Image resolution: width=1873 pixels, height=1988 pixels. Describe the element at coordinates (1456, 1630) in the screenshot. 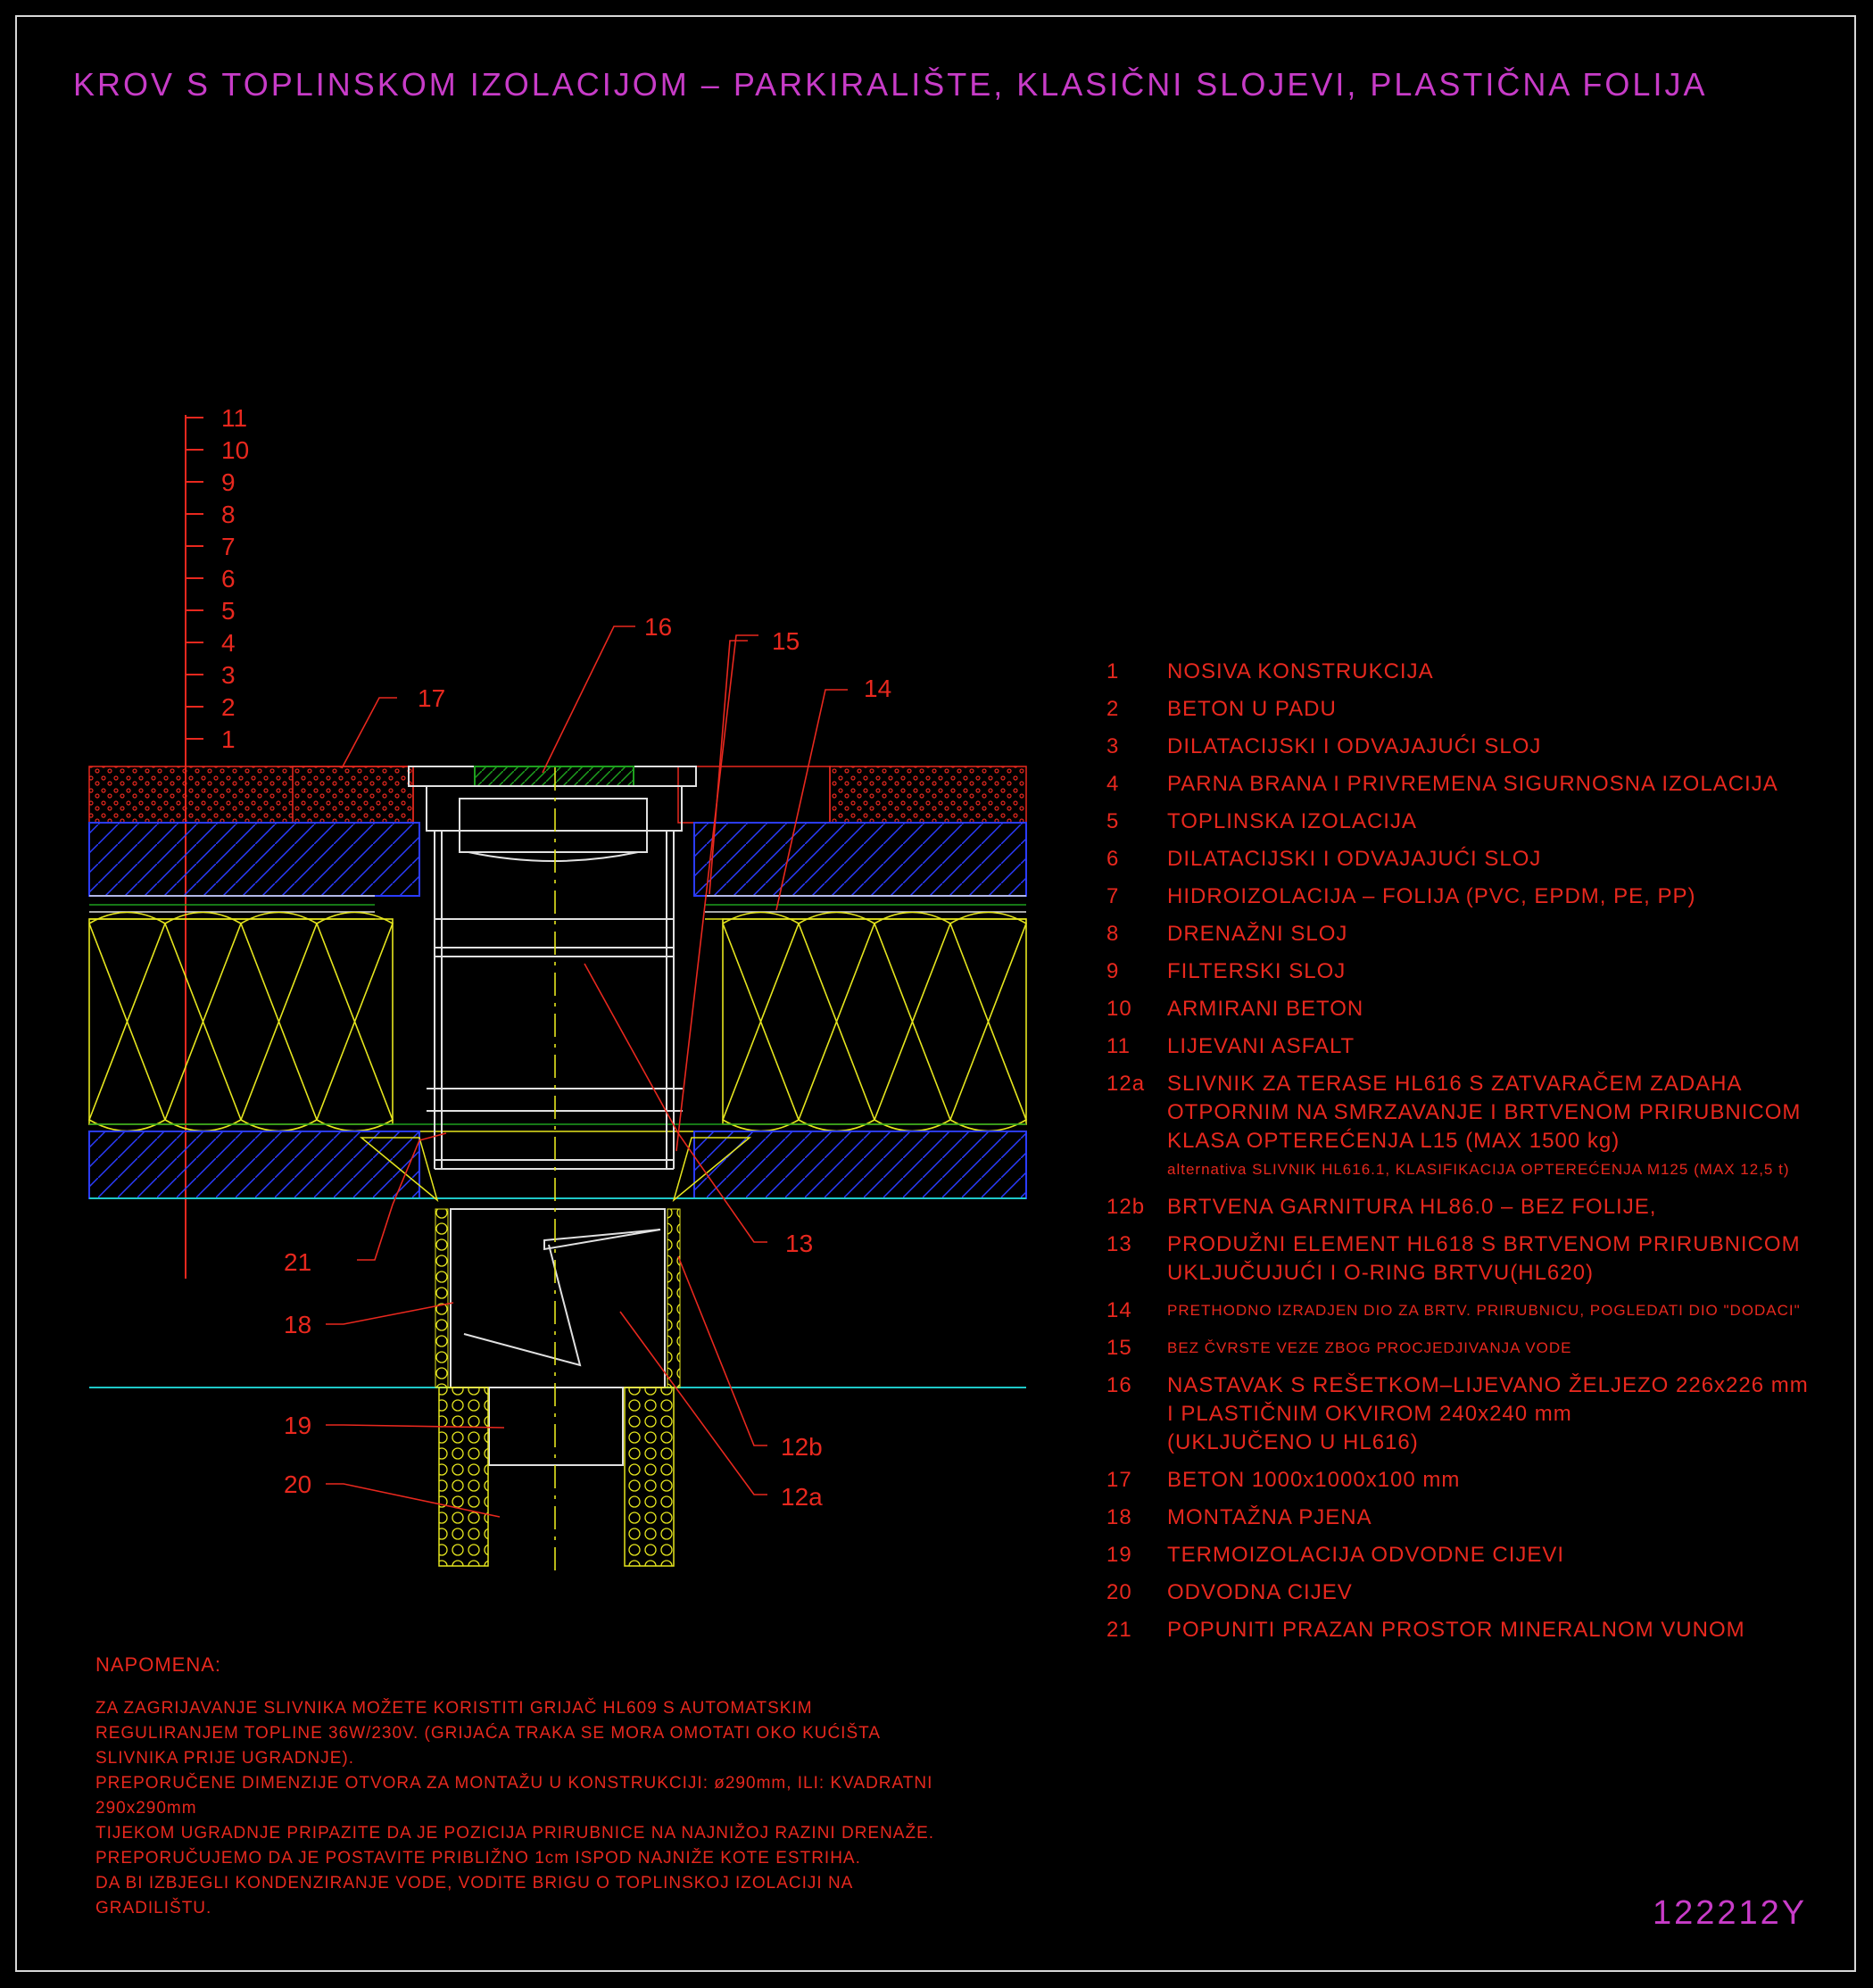

I see `legend-text: POPUNITI PRAZAN PROSTOR MINERALNOM VUNOM` at that location.